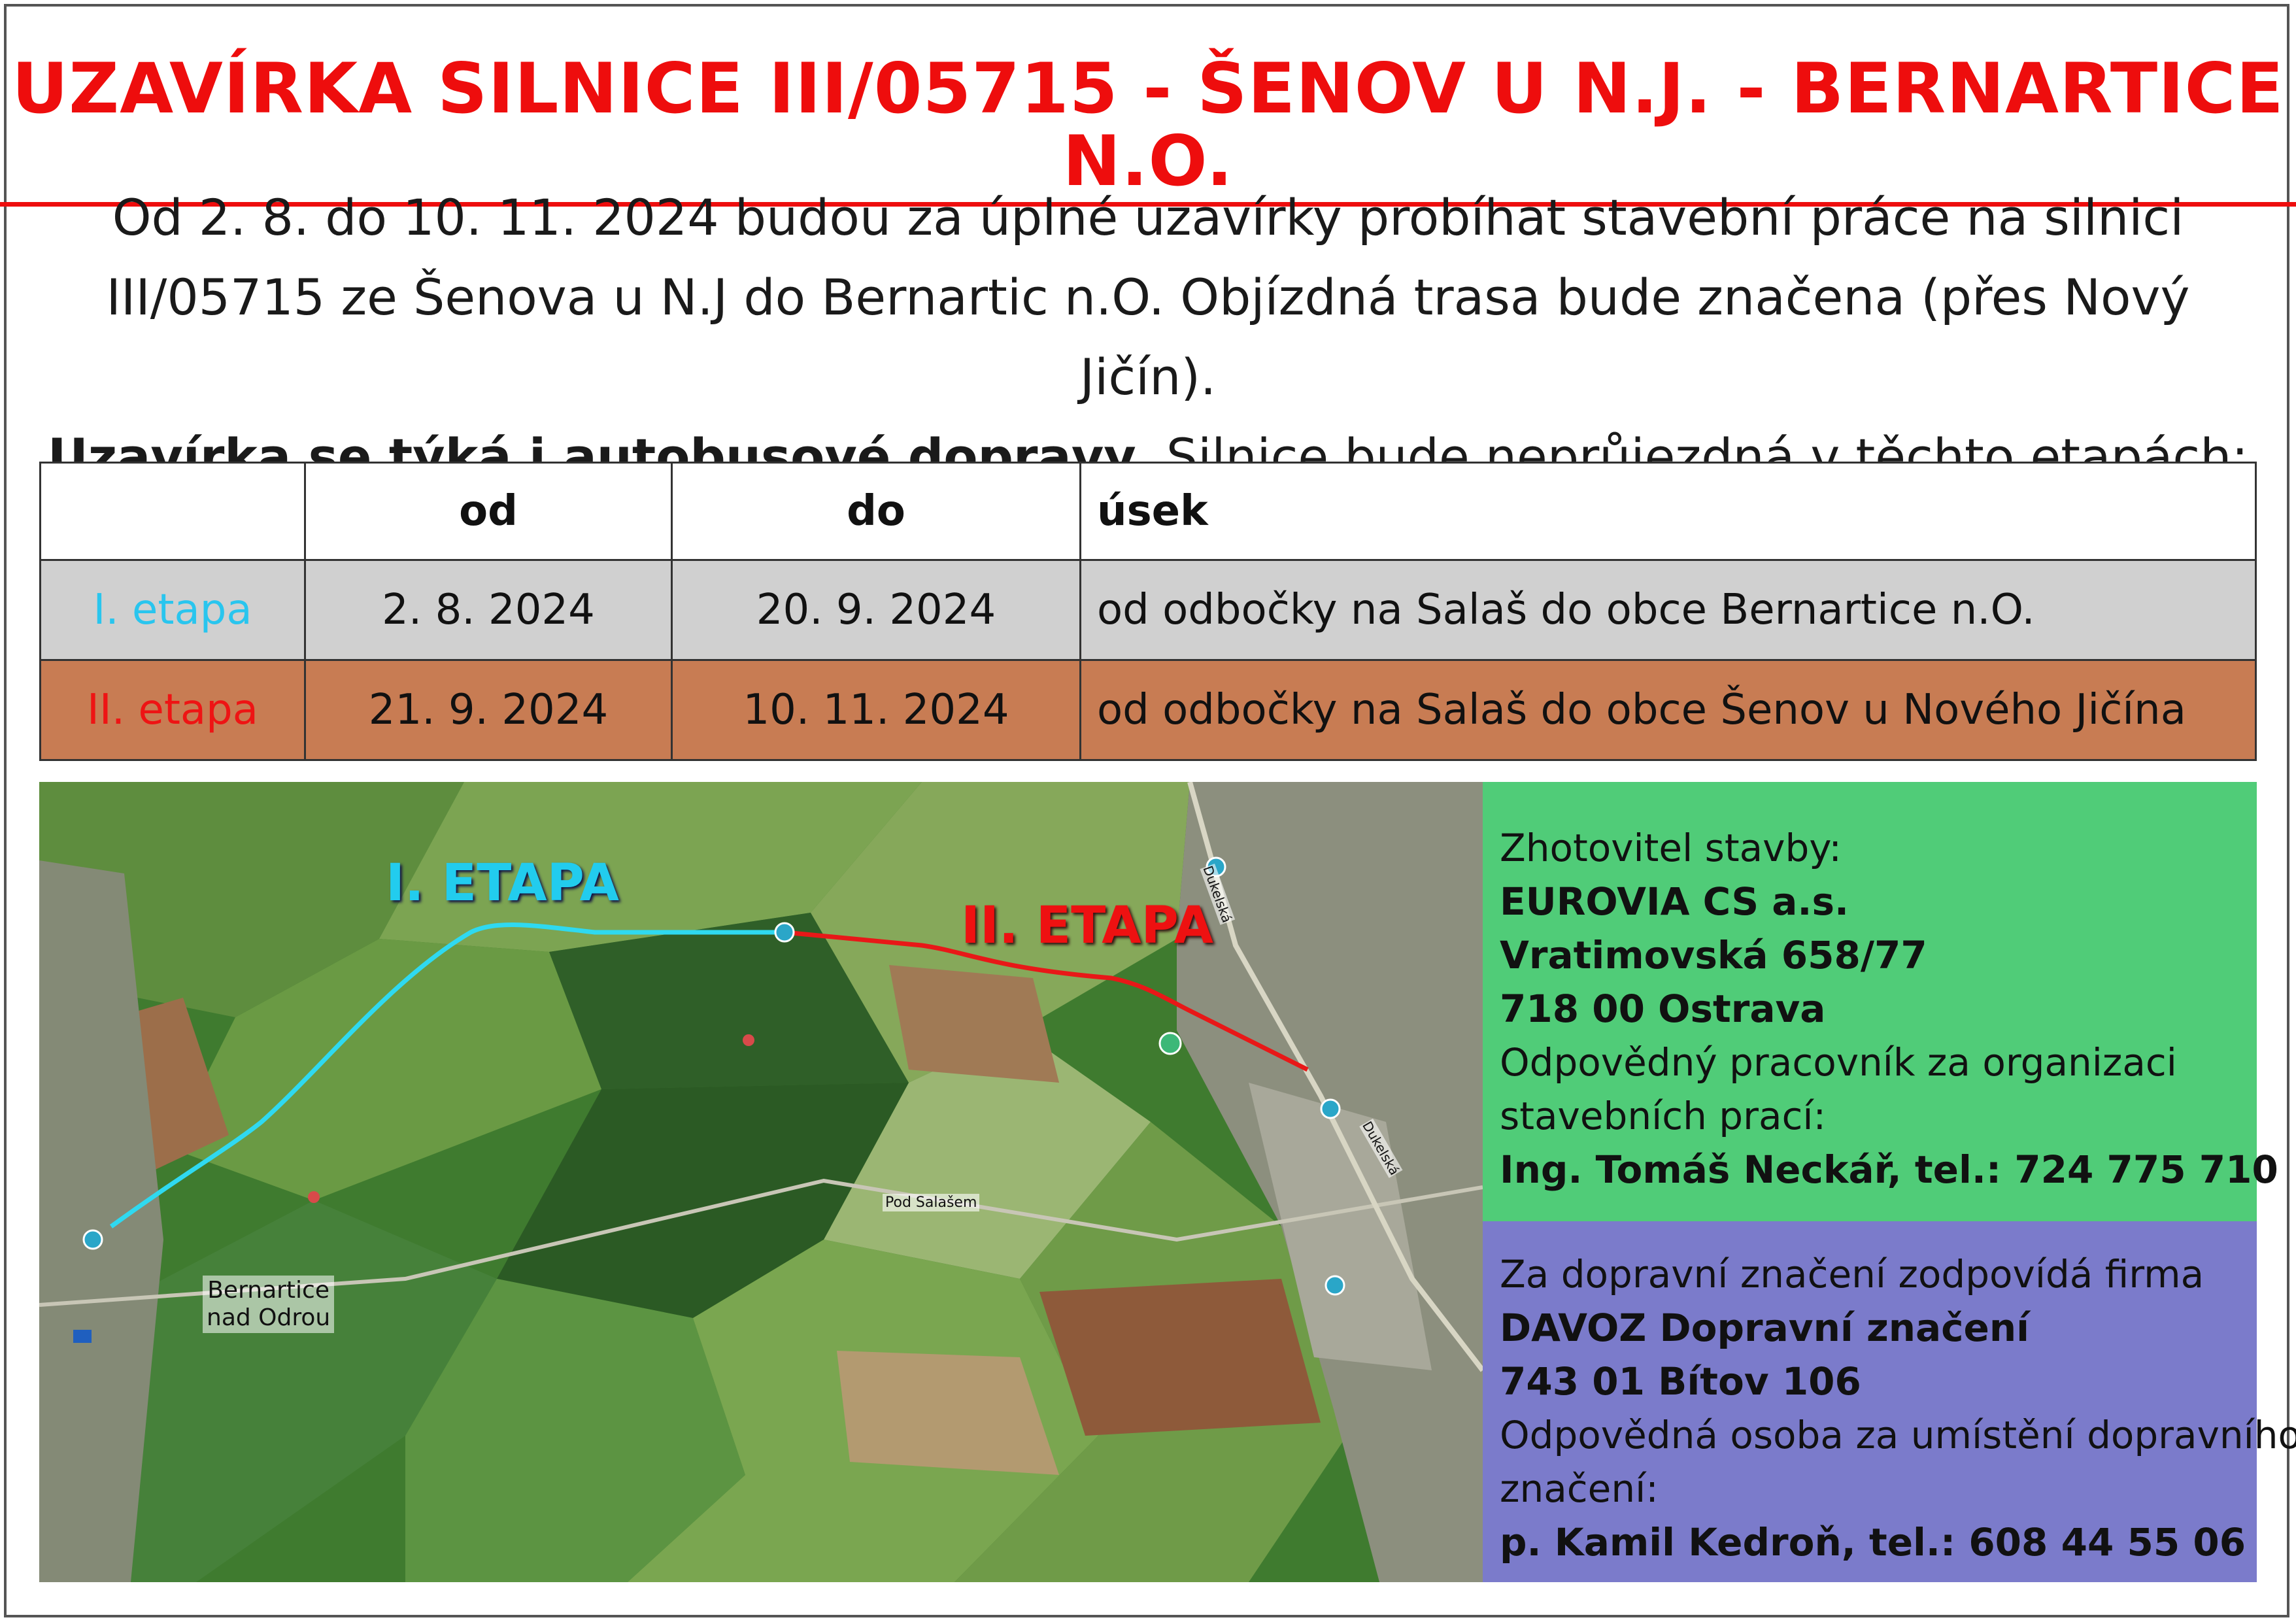 This screenshot has width=2296, height=1624. I want to click on from-date-cell: 2. 8. 2024, so click(489, 610).